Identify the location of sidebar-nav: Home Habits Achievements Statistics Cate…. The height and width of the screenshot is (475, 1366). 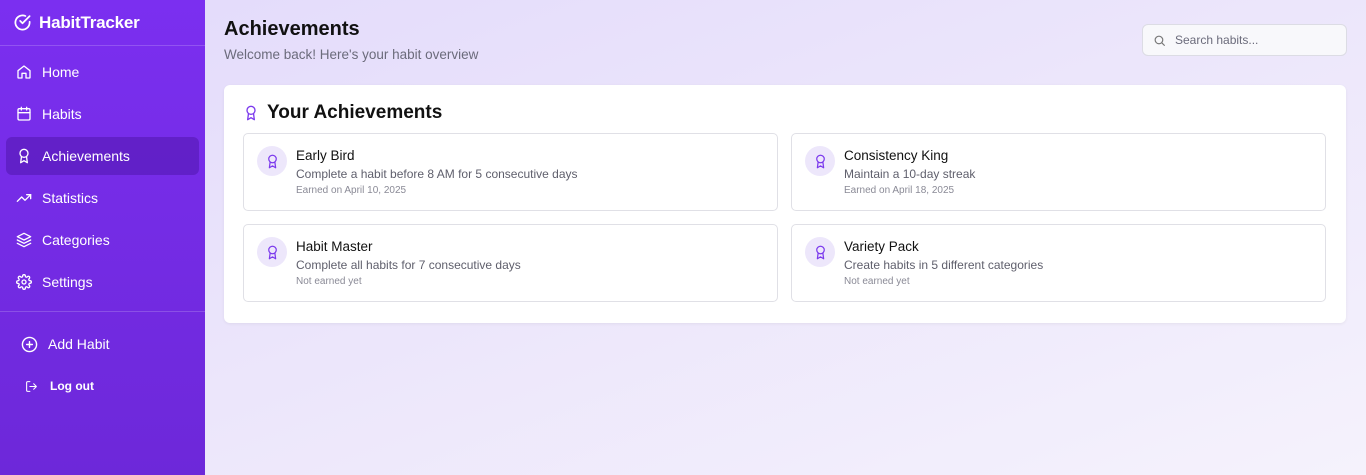
(102, 177).